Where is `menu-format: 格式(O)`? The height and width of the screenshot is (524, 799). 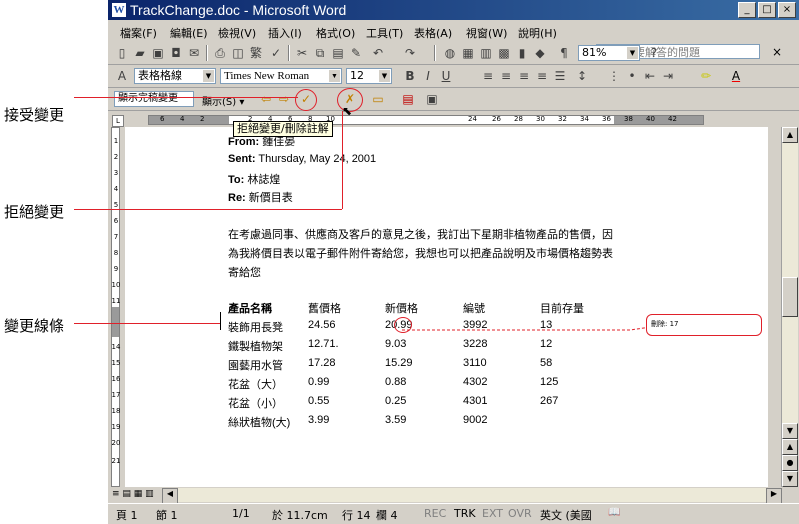
menu-format: 格式(O) is located at coordinates (335, 33).